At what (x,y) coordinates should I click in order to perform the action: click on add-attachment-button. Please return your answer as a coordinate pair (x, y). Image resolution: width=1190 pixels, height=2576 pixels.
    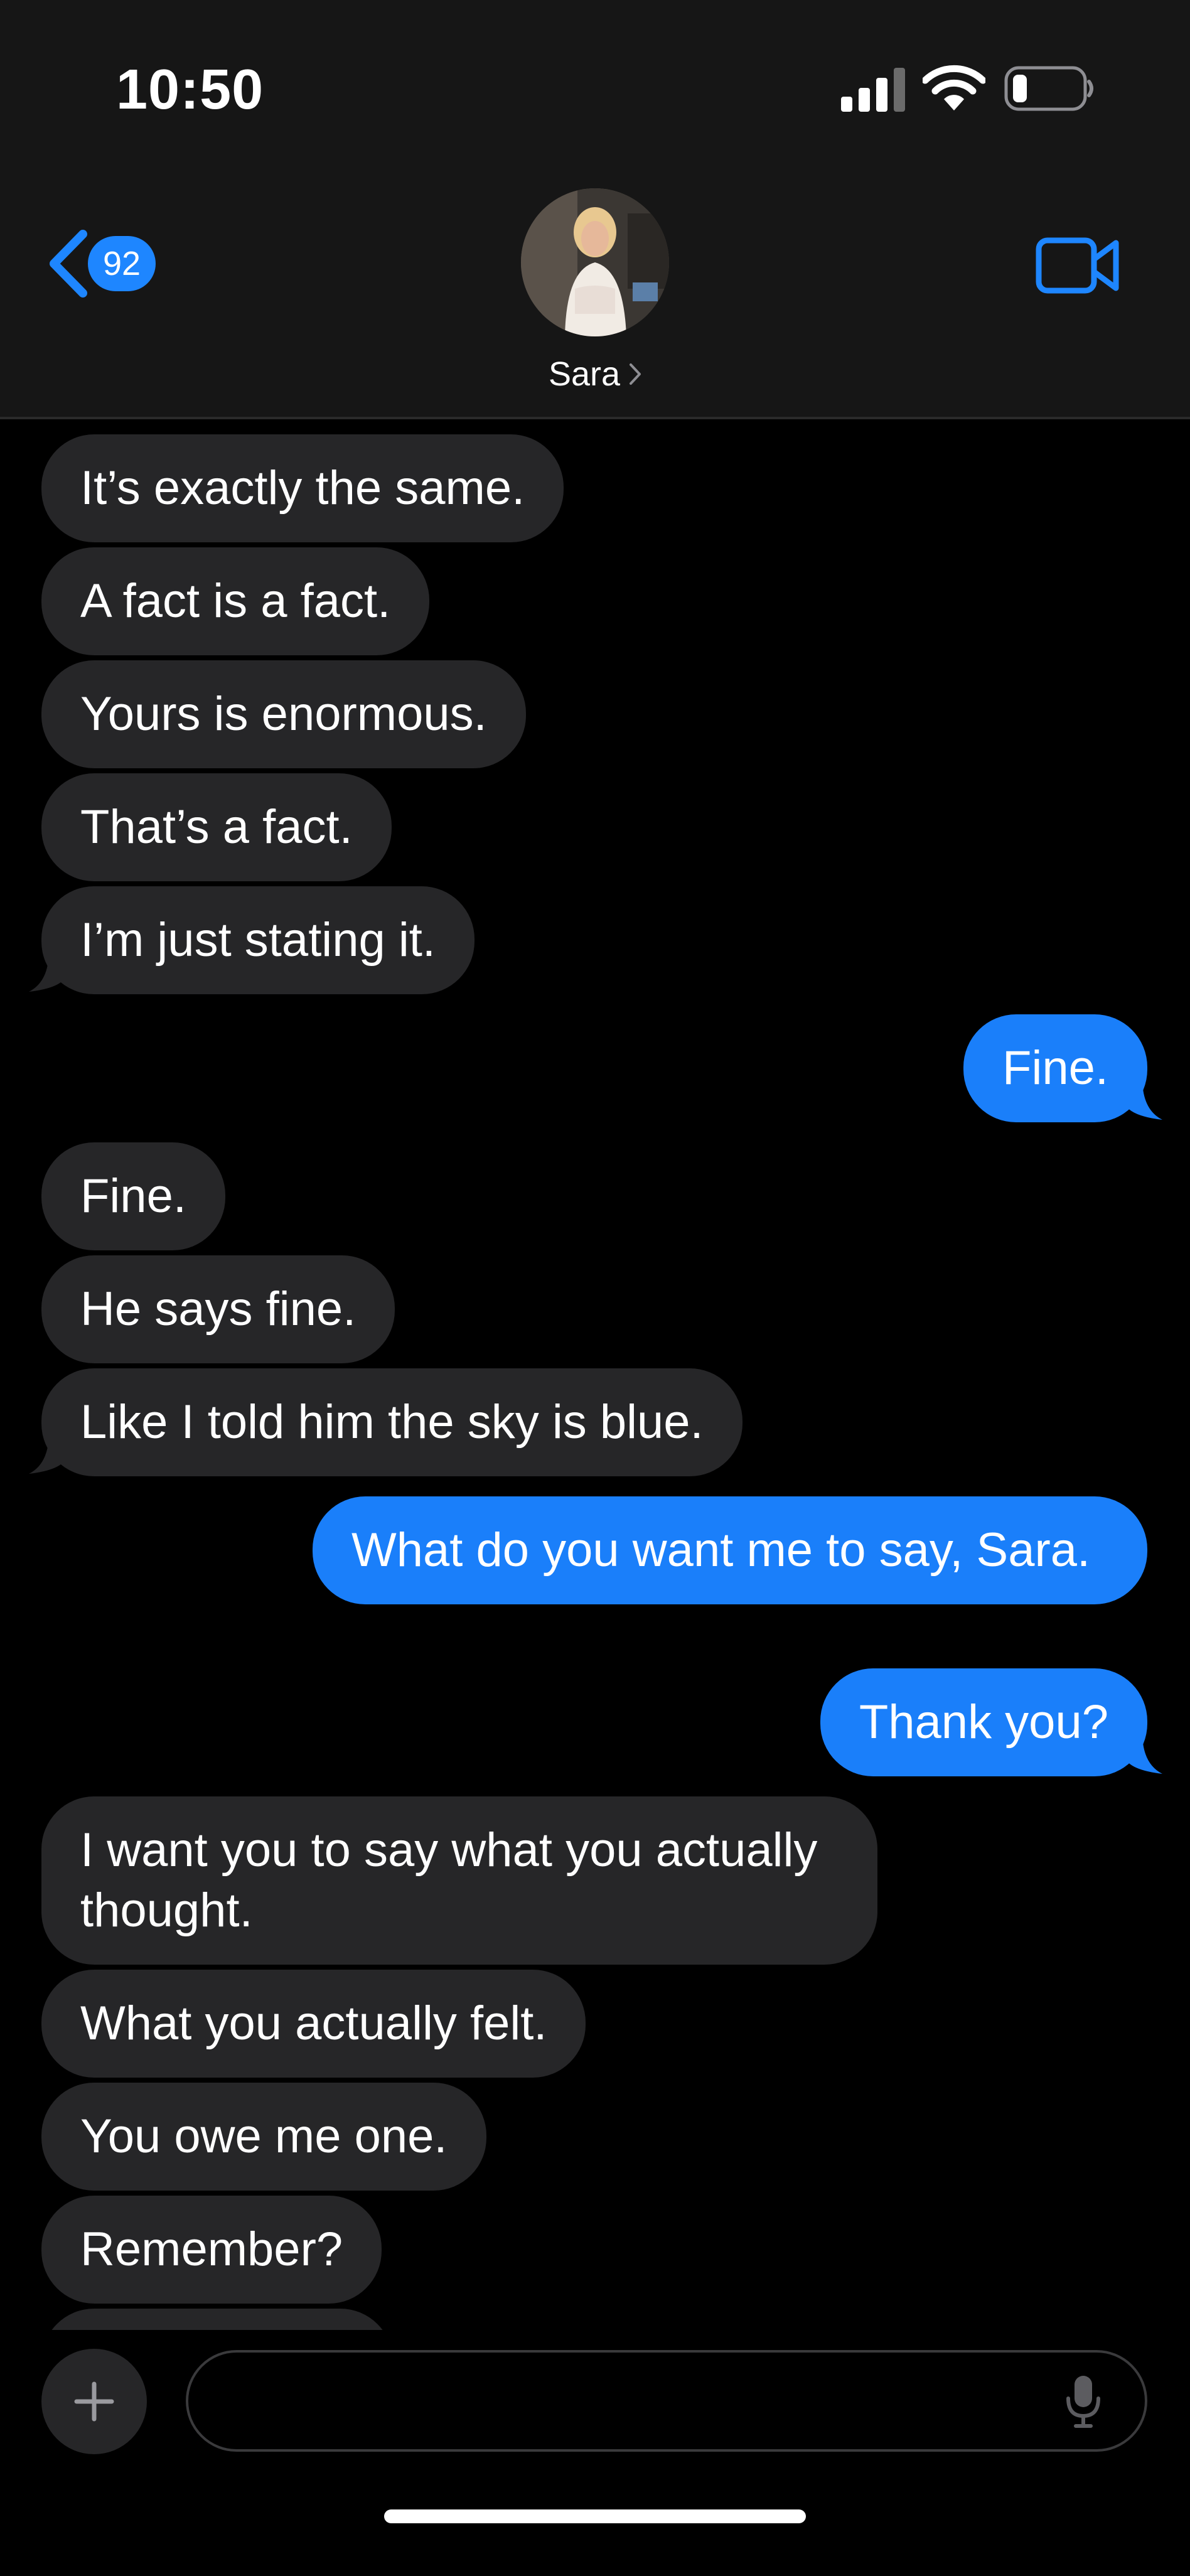
    Looking at the image, I should click on (94, 2401).